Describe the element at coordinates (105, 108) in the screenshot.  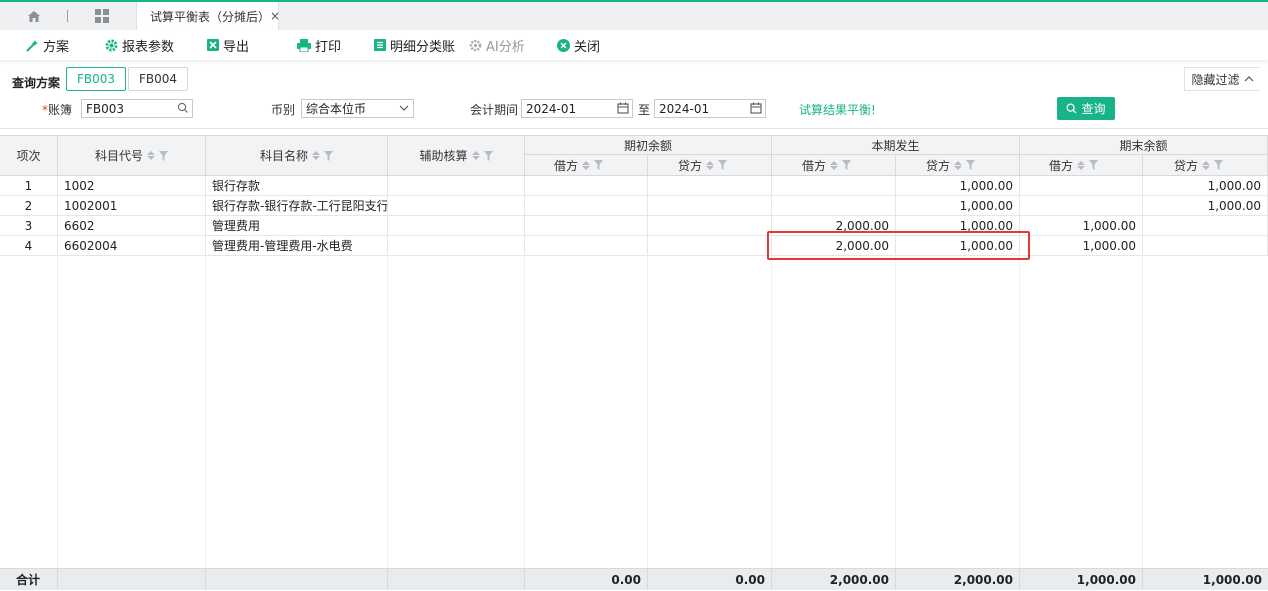
I see `ledger-value: FB003` at that location.